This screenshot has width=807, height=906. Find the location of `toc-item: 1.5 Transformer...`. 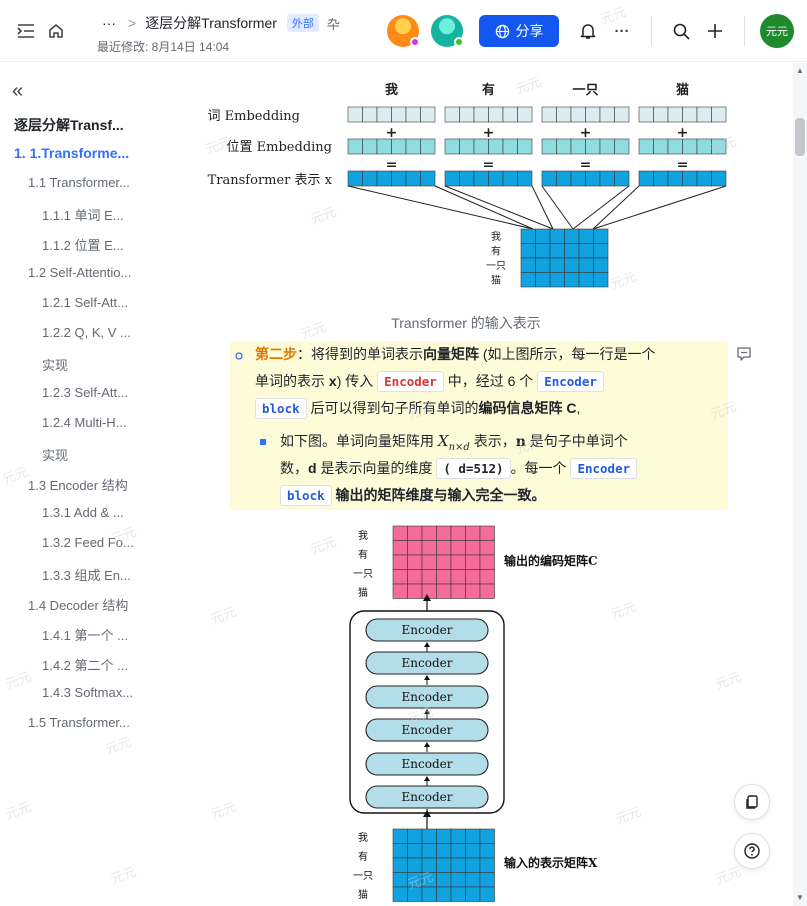

toc-item: 1.5 Transformer... is located at coordinates (88, 722).